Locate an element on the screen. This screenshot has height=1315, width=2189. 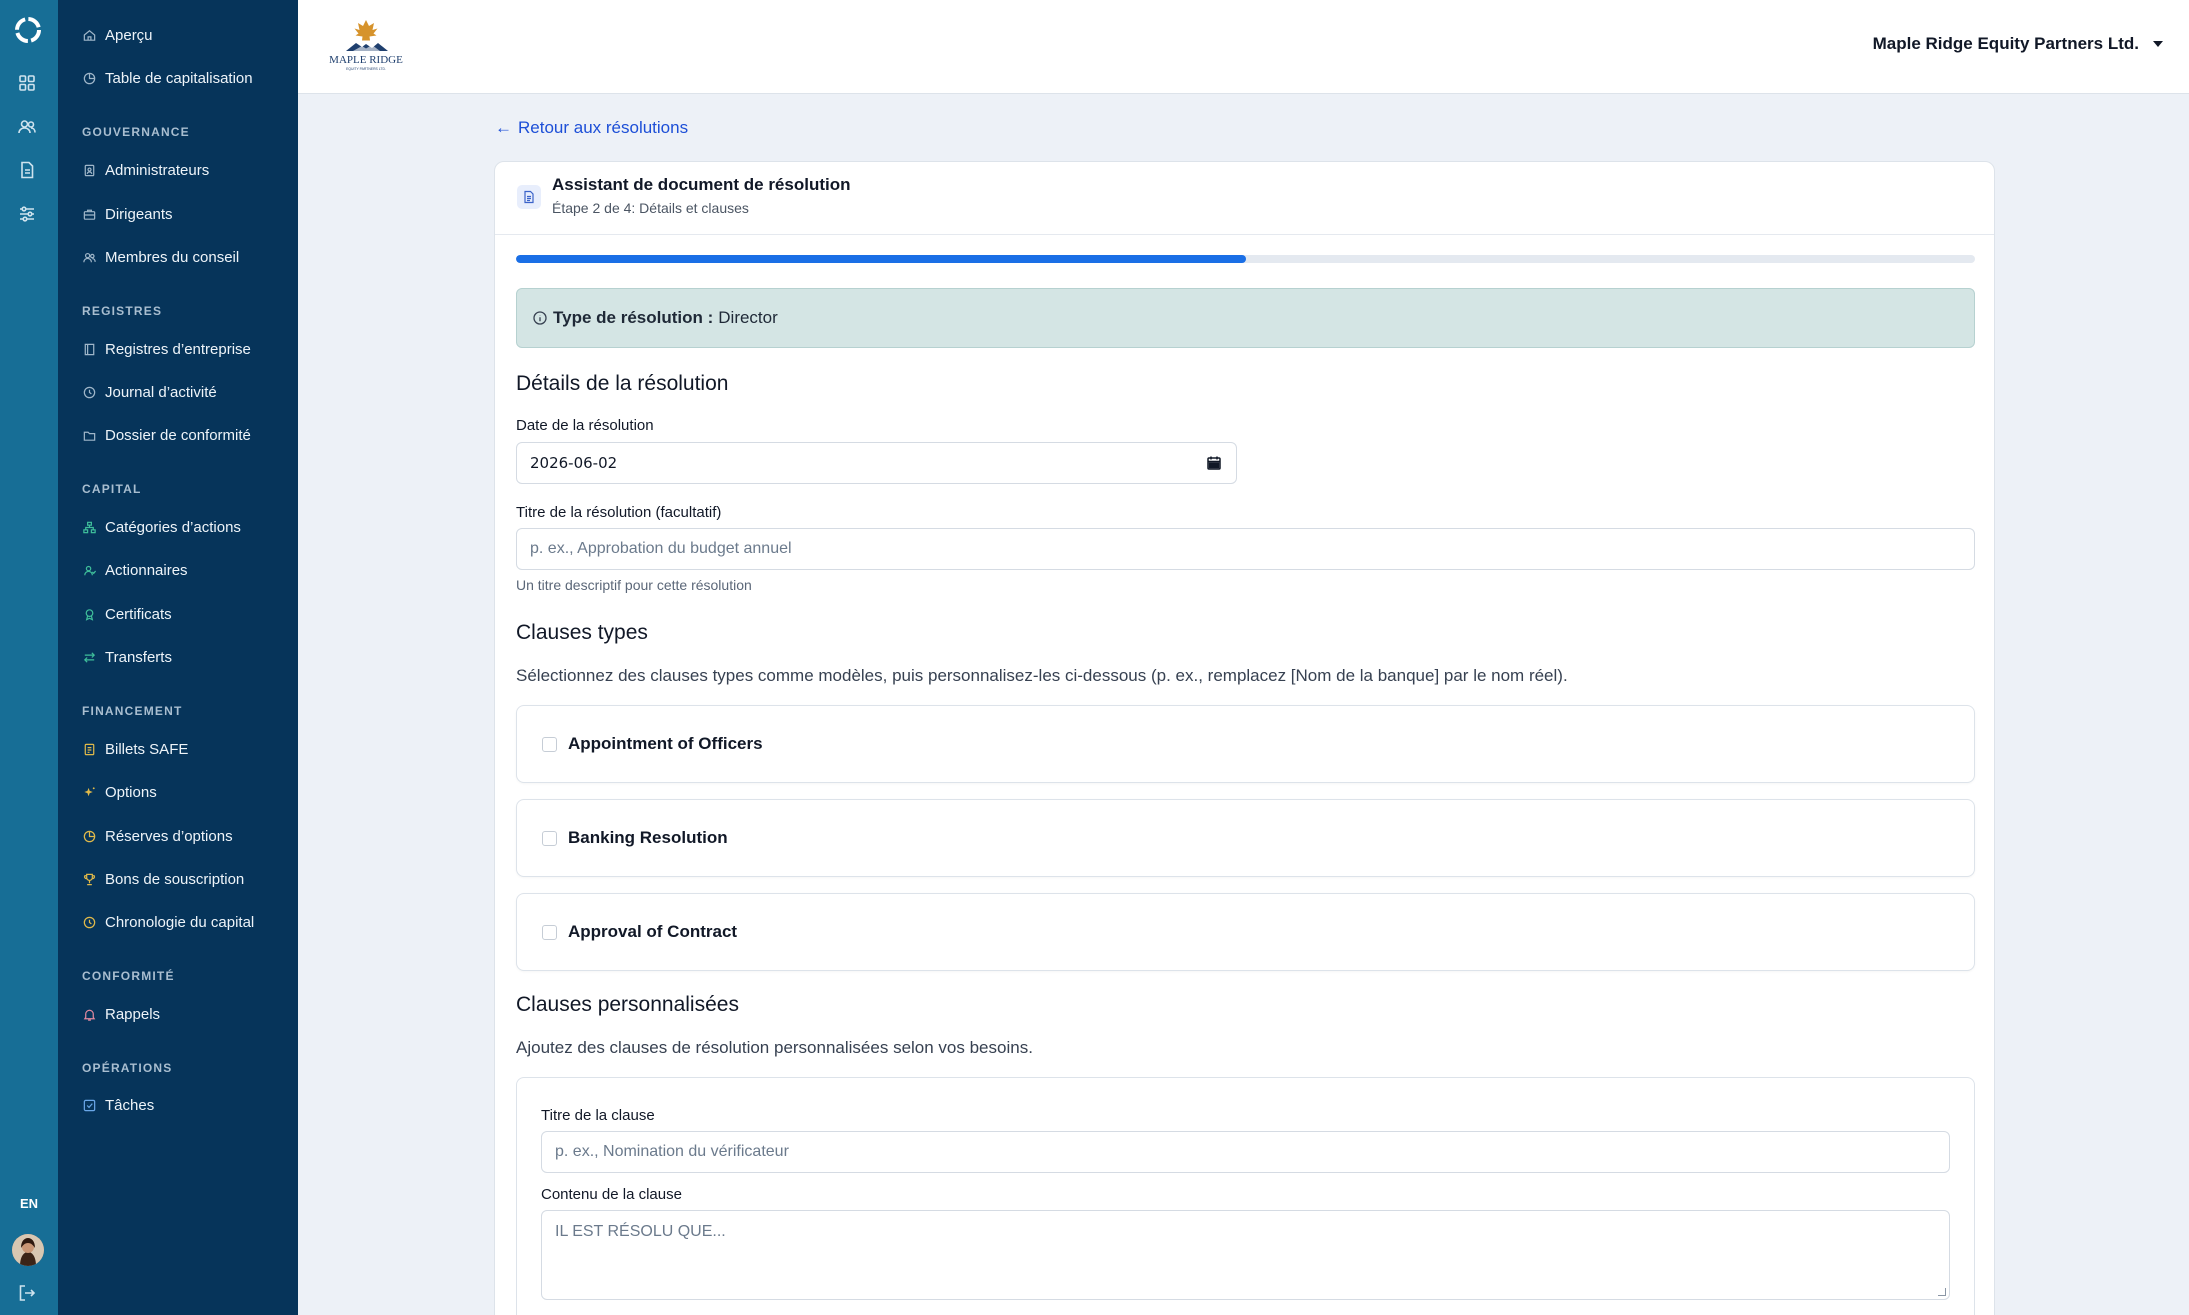
sidebar-item-administrateurs: Administrateurs is located at coordinates (145, 170).